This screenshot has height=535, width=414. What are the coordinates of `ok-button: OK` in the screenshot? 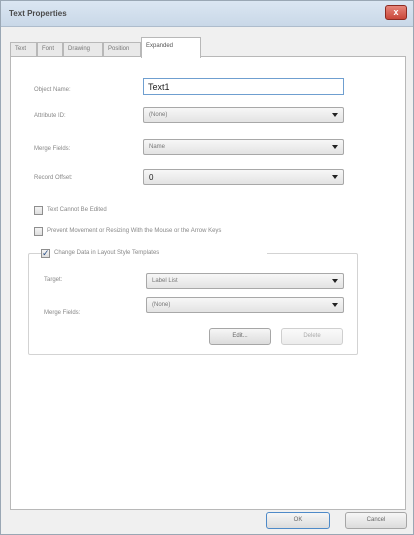 It's located at (298, 520).